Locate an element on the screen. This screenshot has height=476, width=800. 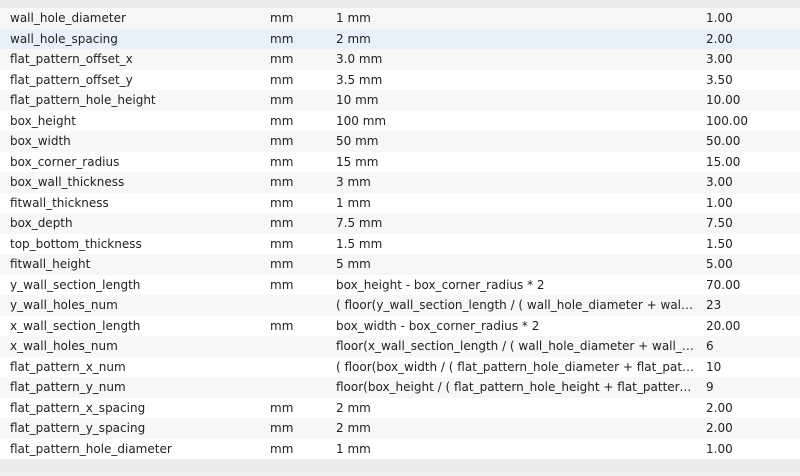
parameter-name: wall_hole_spacing is located at coordinates (64, 38).